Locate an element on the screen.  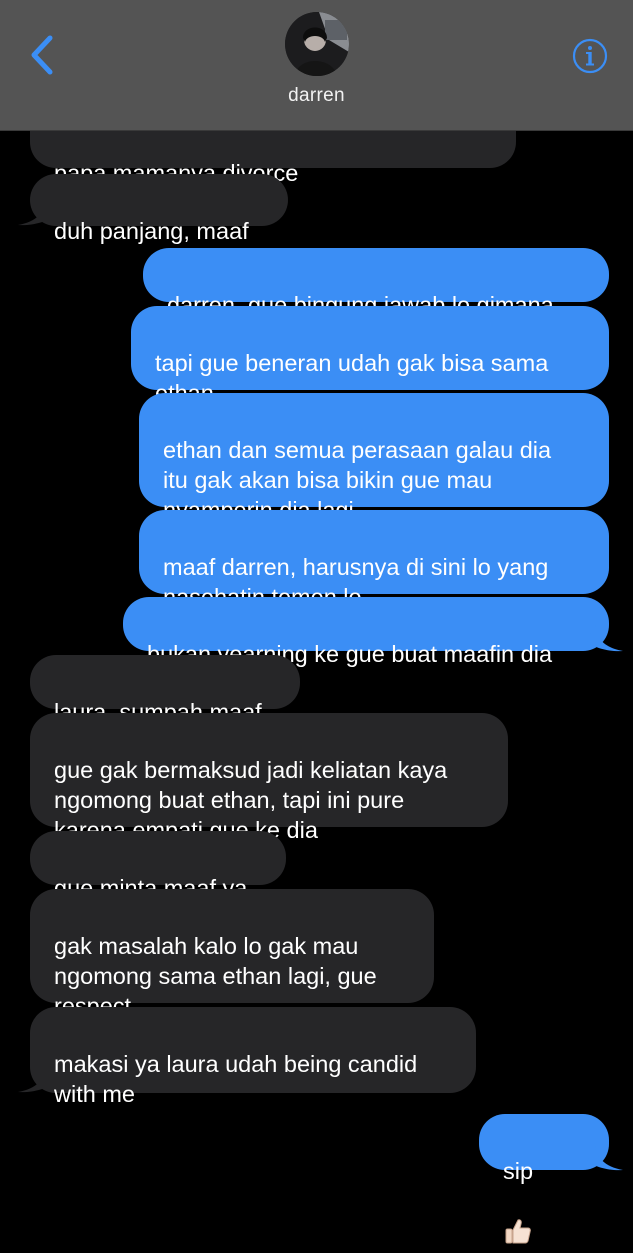
back-button is located at coordinates (44, 55).